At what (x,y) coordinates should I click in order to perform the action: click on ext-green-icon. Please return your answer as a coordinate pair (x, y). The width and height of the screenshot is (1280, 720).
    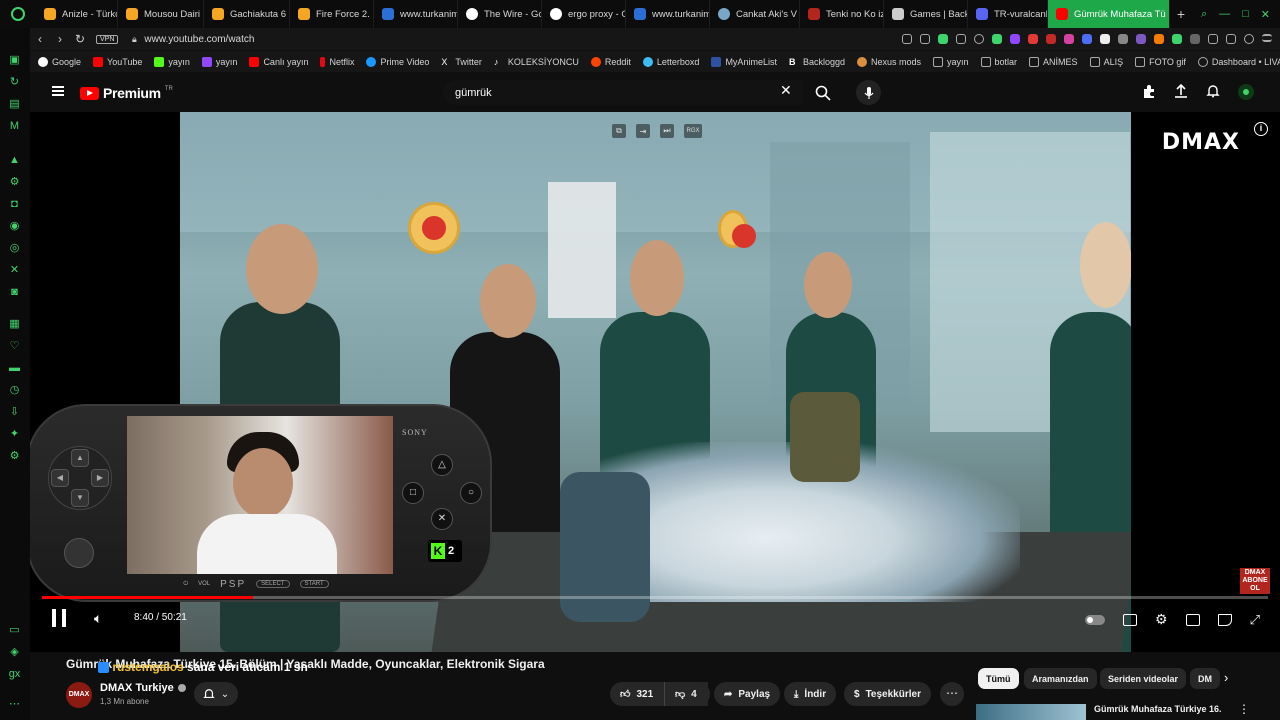
    Looking at the image, I should click on (1177, 39).